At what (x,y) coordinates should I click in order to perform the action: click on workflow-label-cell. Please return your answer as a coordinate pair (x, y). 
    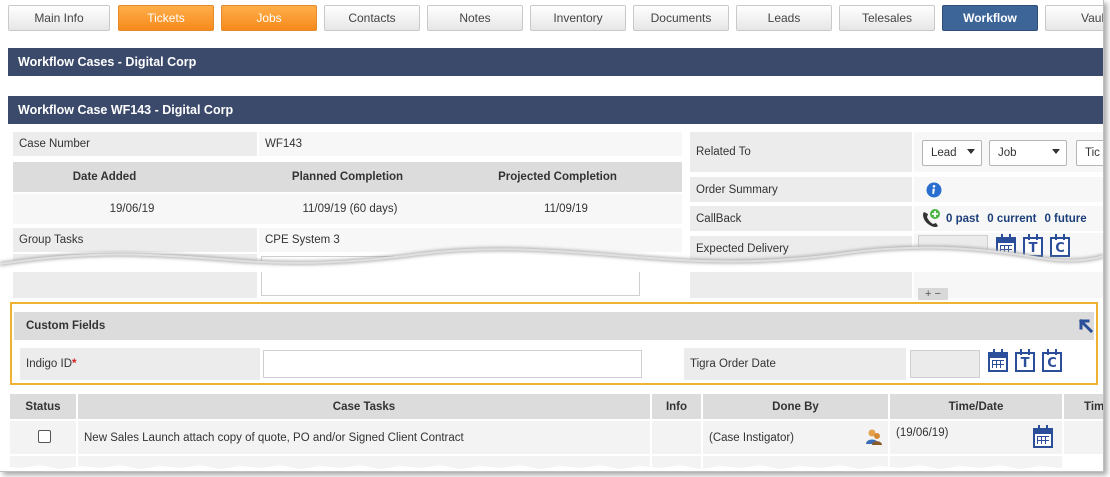
    Looking at the image, I should click on (801, 283).